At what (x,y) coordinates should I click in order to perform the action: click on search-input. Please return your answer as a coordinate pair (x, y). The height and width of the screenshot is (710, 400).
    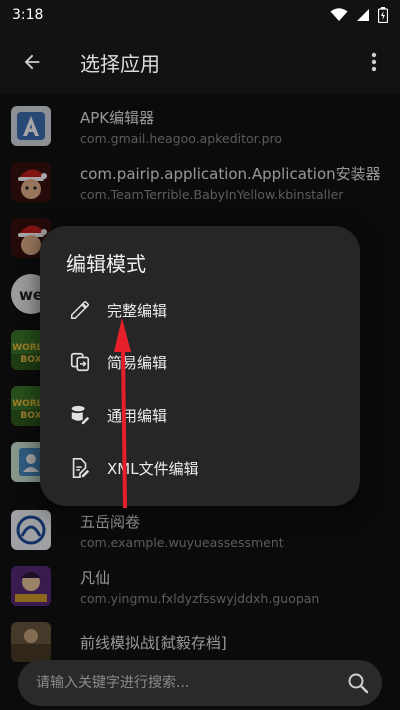
    Looking at the image, I should click on (186, 683).